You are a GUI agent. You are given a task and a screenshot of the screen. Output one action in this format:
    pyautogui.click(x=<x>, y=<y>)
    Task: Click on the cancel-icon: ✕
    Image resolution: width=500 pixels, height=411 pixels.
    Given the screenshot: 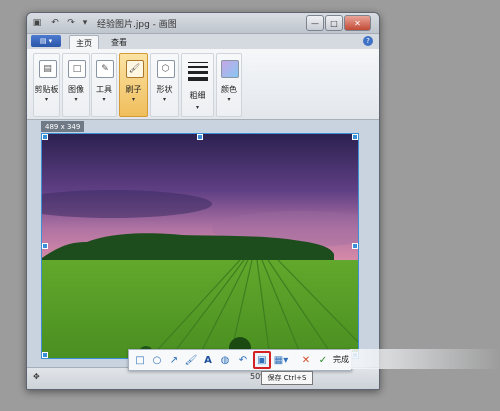 What is the action you would take?
    pyautogui.click(x=306, y=360)
    